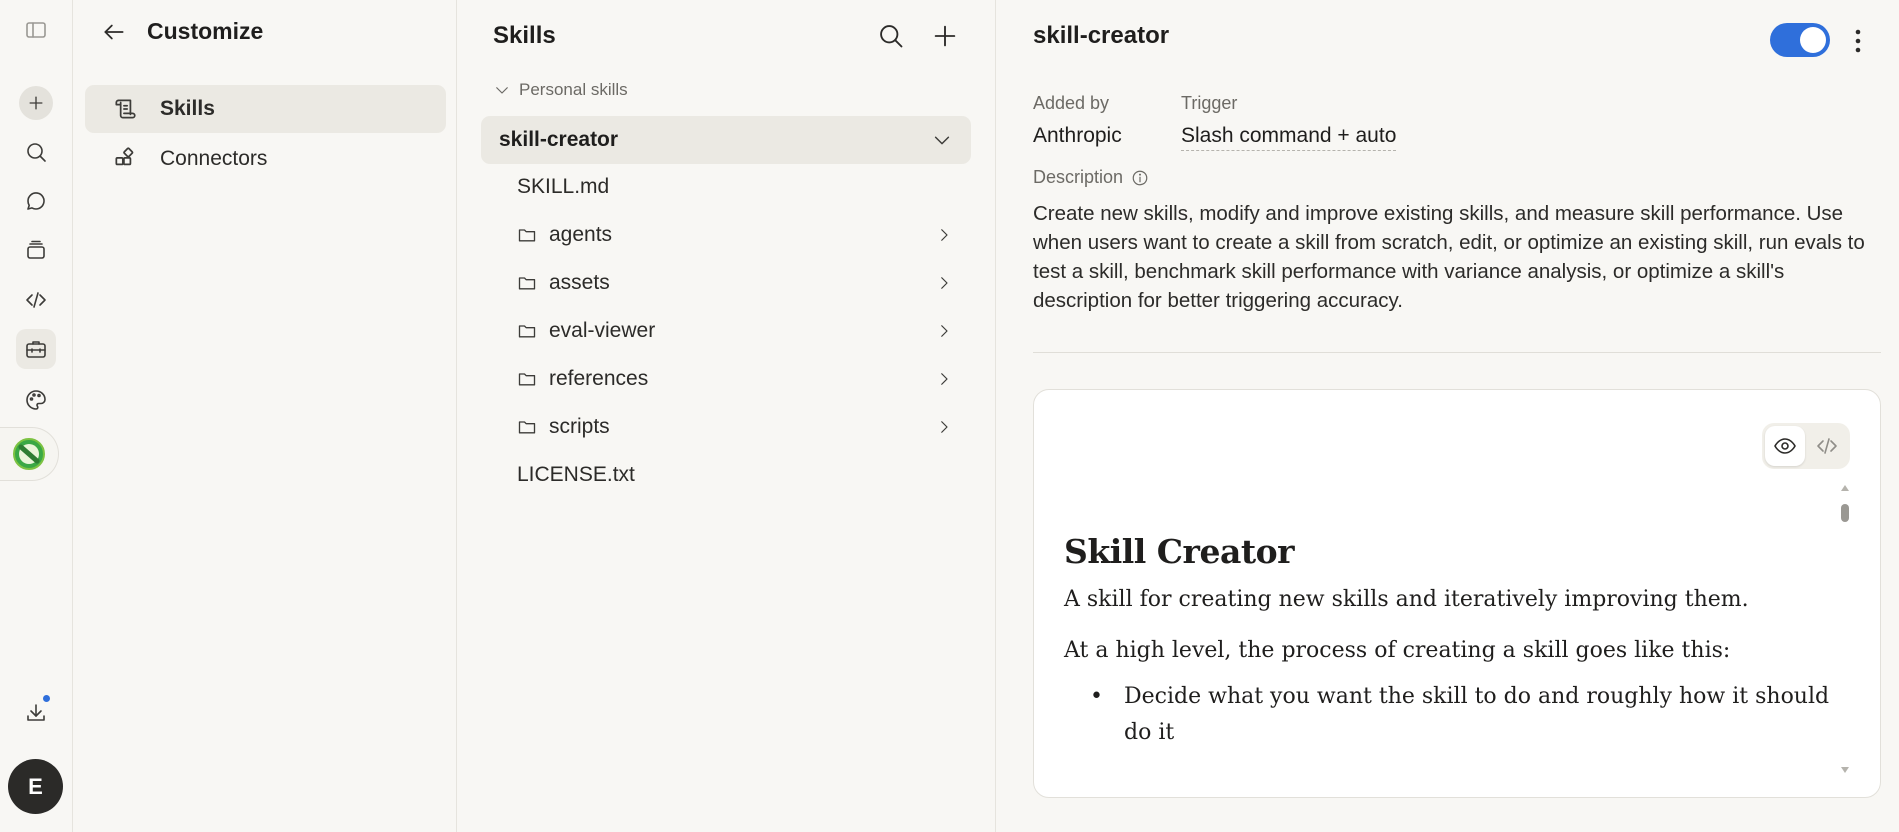  What do you see at coordinates (738, 283) in the screenshot?
I see `folder-assets: assets` at bounding box center [738, 283].